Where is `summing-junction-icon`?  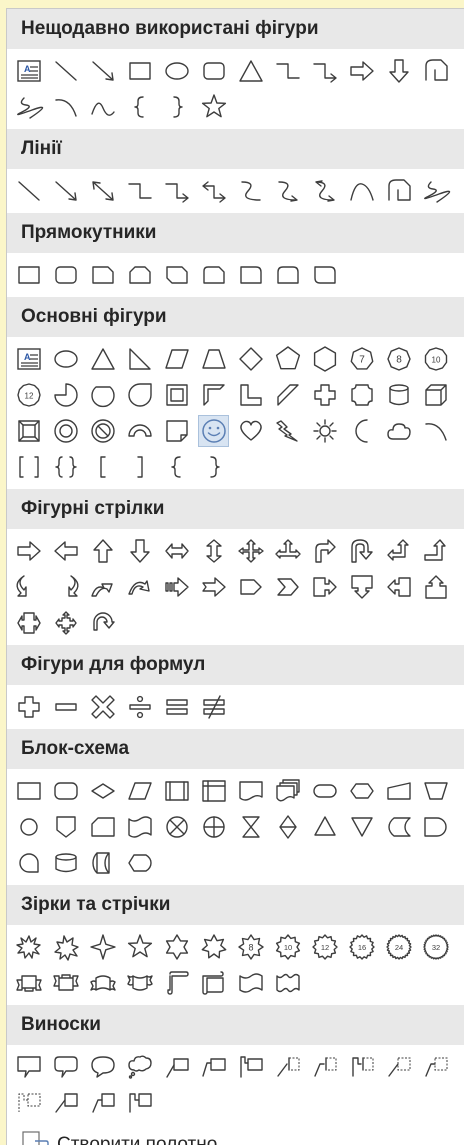 summing-junction-icon is located at coordinates (176, 827).